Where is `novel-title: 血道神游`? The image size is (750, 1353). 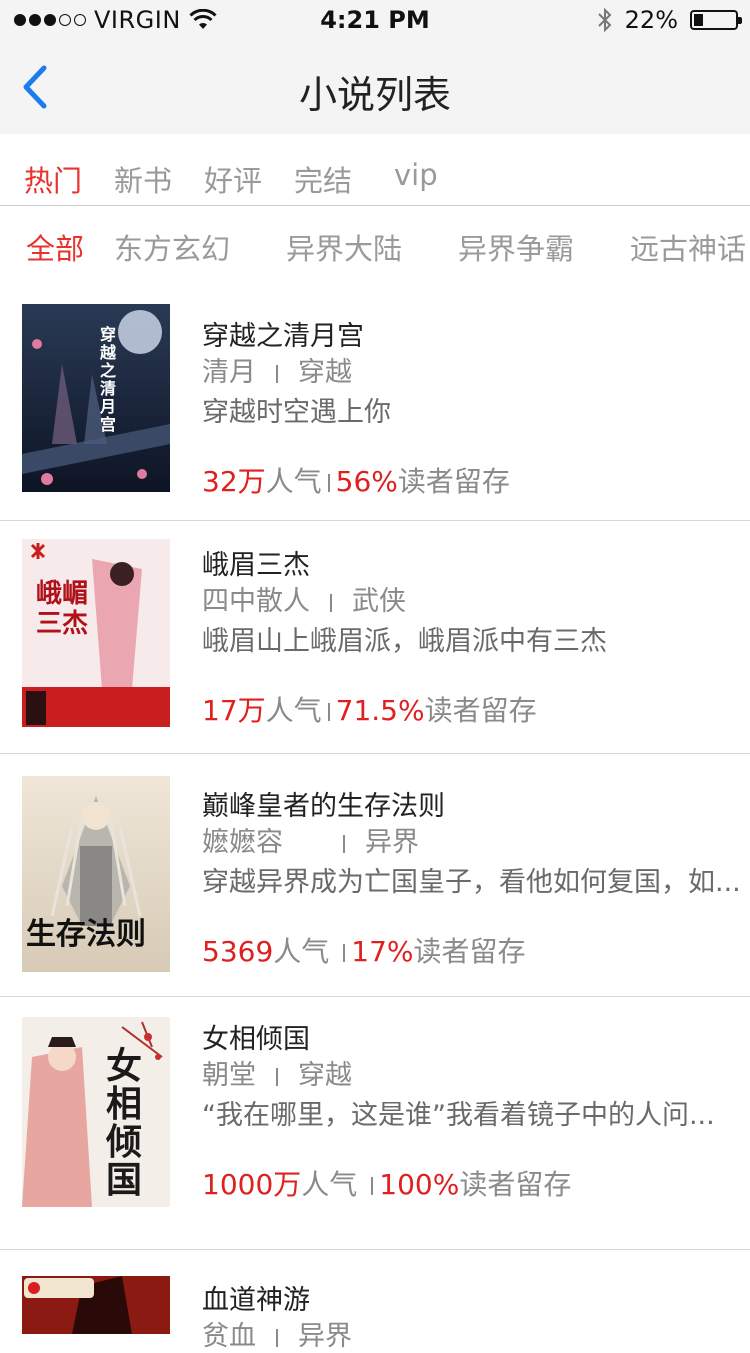 novel-title: 血道神游 is located at coordinates (256, 1300).